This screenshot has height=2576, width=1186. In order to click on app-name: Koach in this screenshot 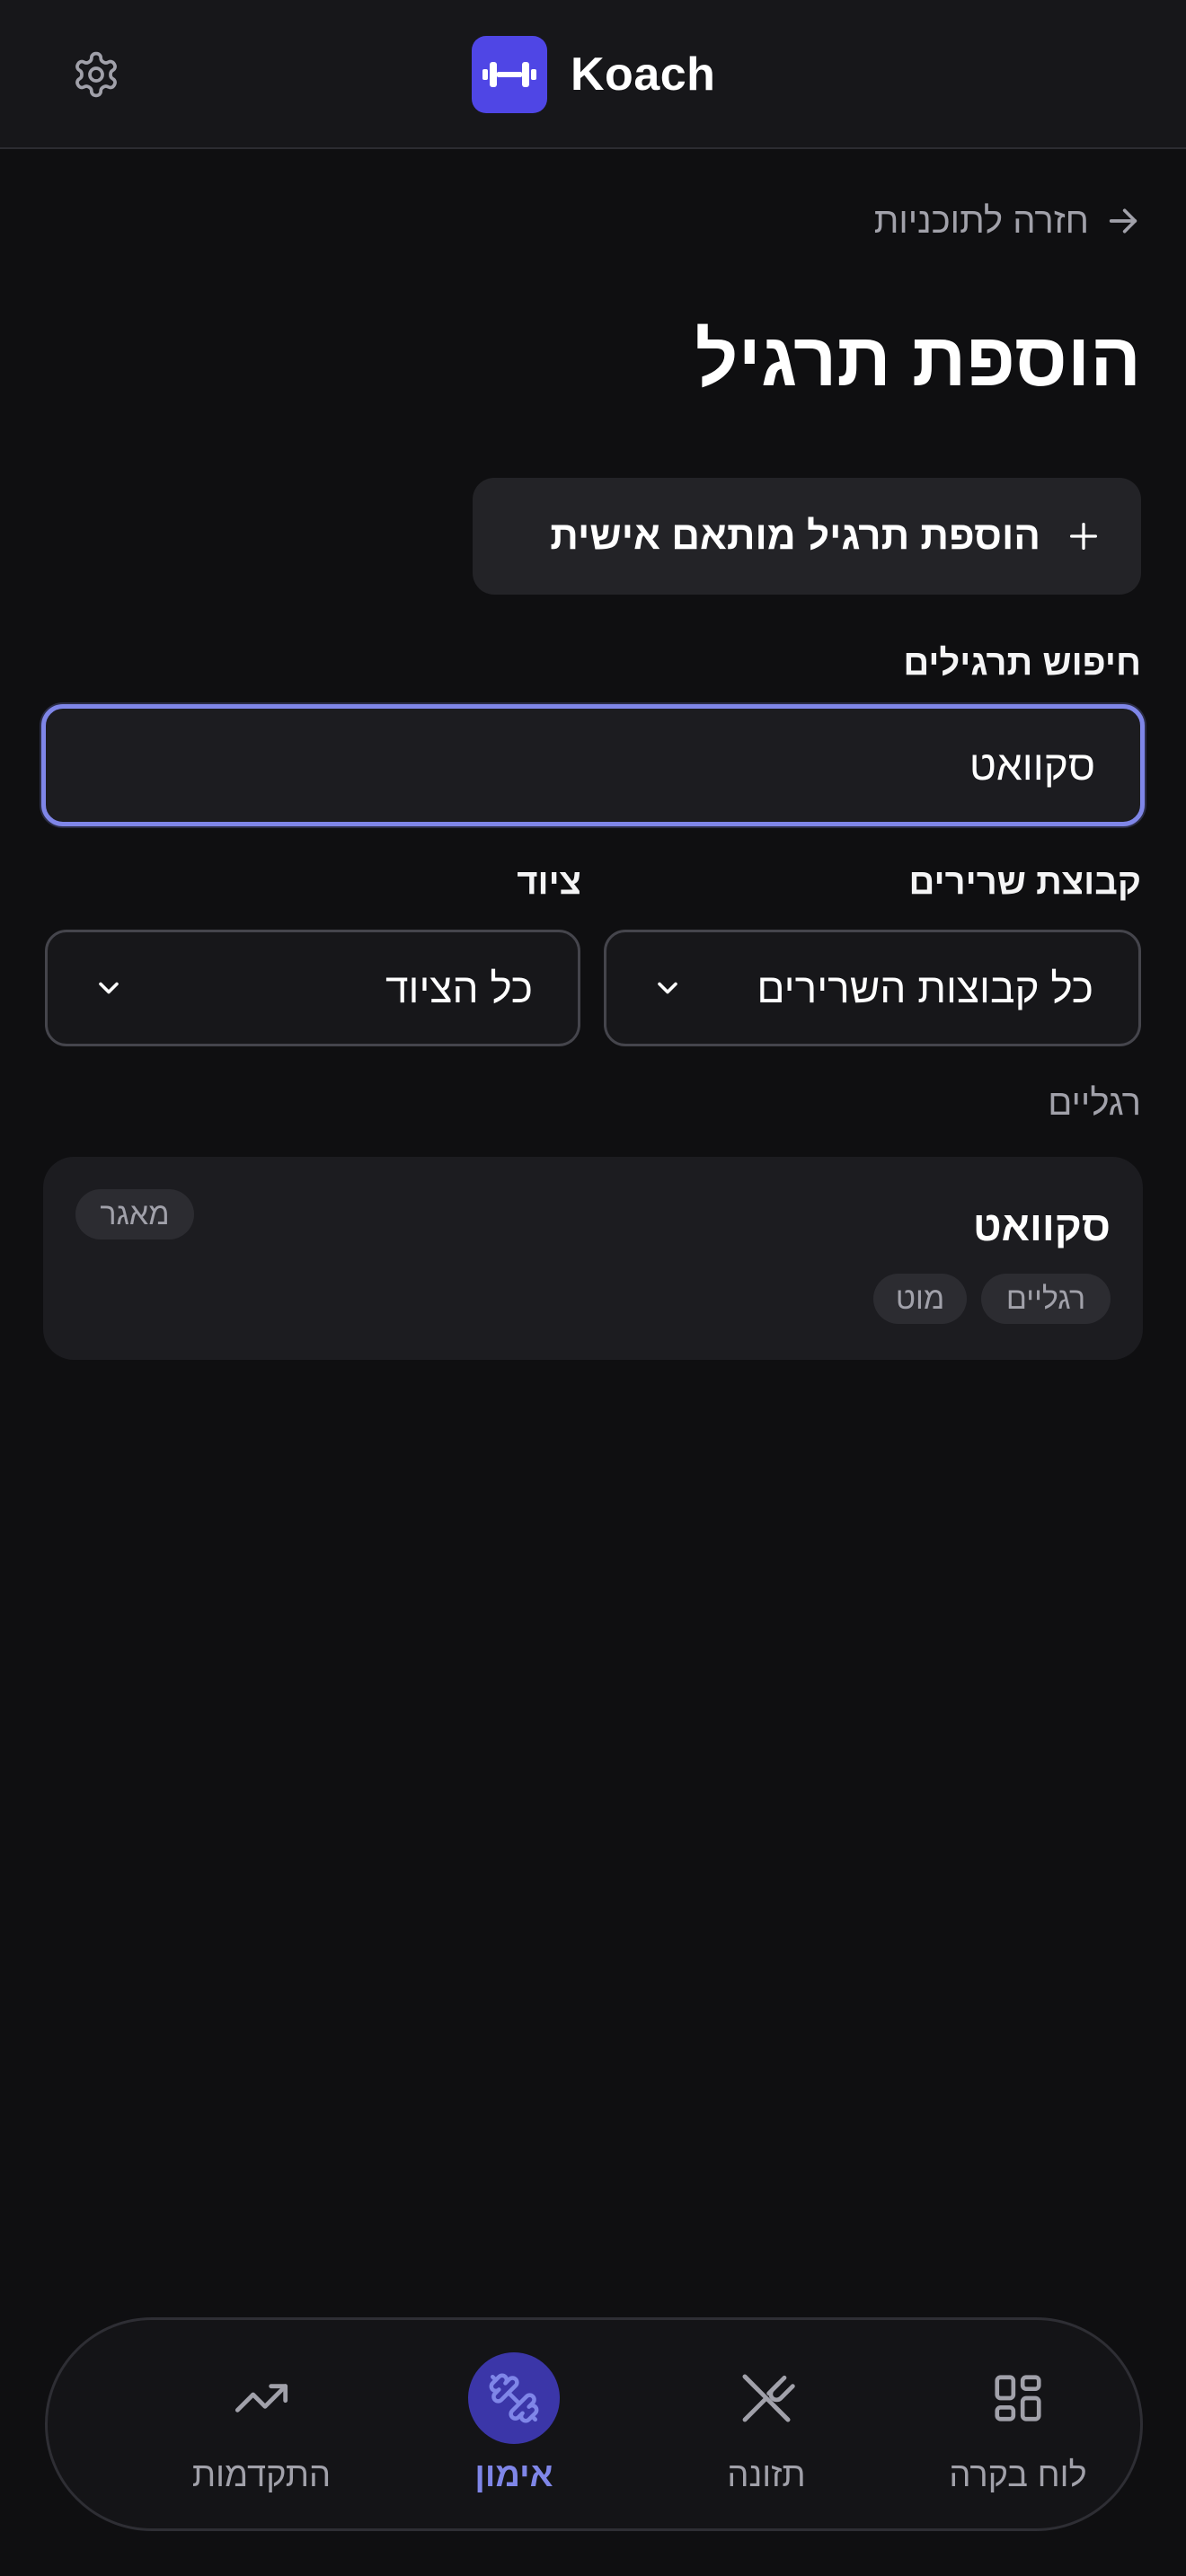, I will do `click(643, 75)`.